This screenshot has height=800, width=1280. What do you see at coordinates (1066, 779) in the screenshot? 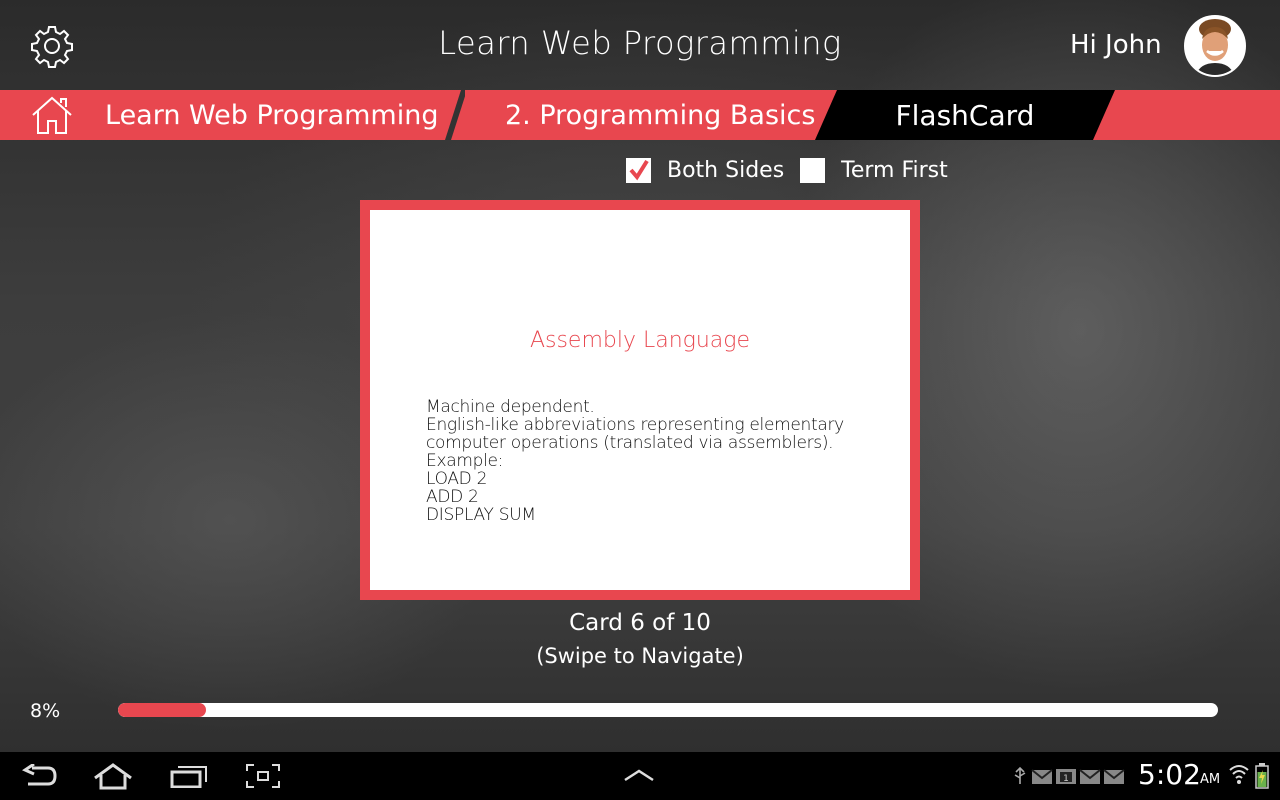
I see `svg-text: 1` at bounding box center [1066, 779].